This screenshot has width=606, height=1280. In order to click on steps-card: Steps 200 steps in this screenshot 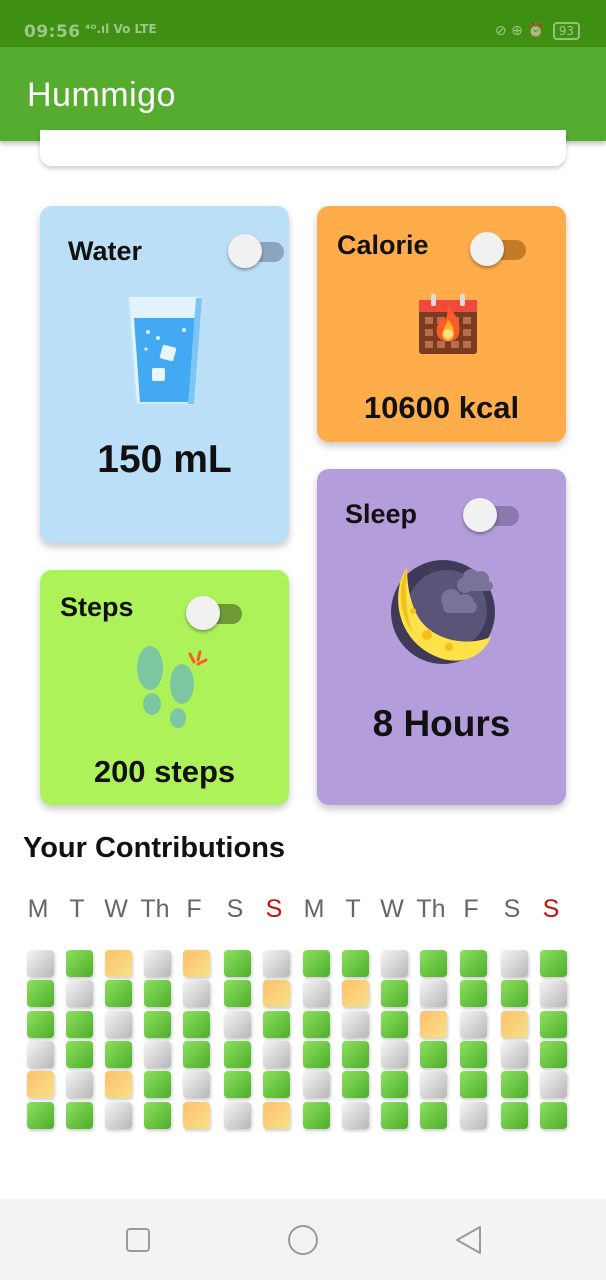, I will do `click(164, 687)`.